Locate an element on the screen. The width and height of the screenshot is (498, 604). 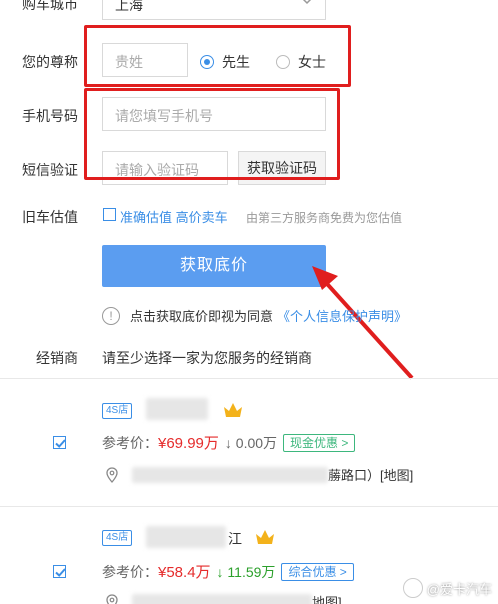
privacy-prefix: 点击获取底价即视为同意 is located at coordinates (202, 316).